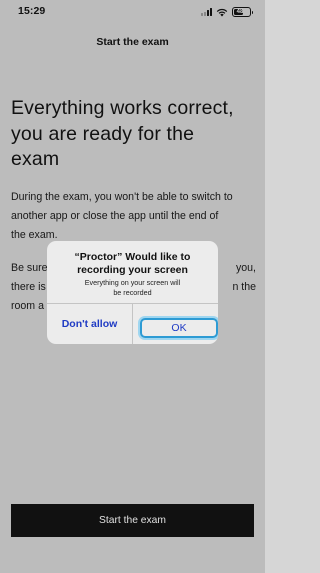 The height and width of the screenshot is (573, 320). I want to click on alert-message-line: Everything on your screen will, so click(132, 282).